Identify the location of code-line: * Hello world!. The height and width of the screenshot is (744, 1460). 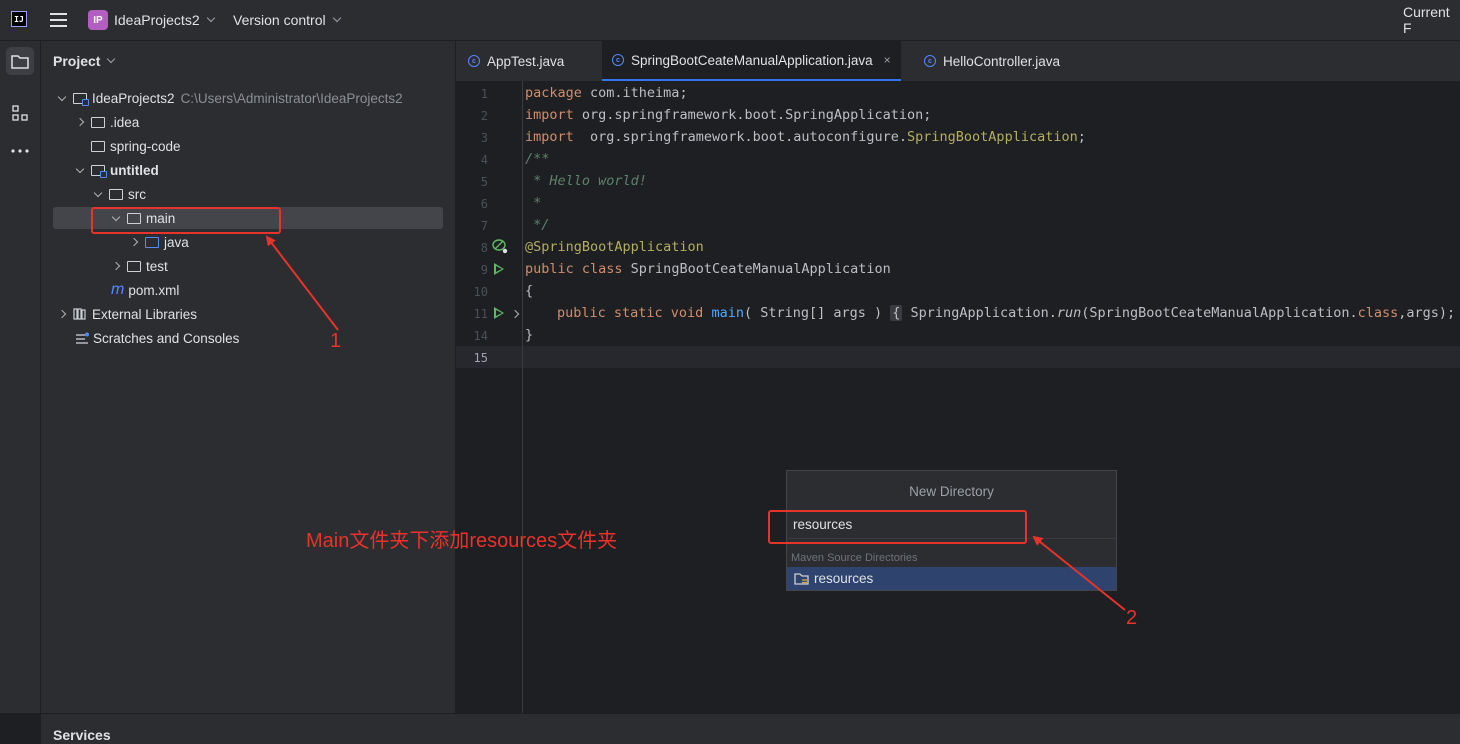
(586, 181).